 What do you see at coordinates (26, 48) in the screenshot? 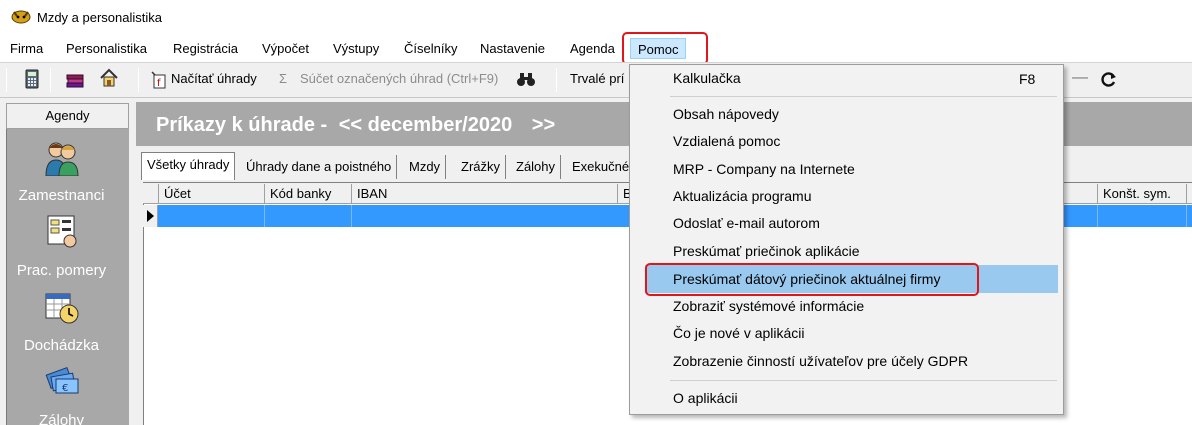
I see `menu-firma: Firma` at bounding box center [26, 48].